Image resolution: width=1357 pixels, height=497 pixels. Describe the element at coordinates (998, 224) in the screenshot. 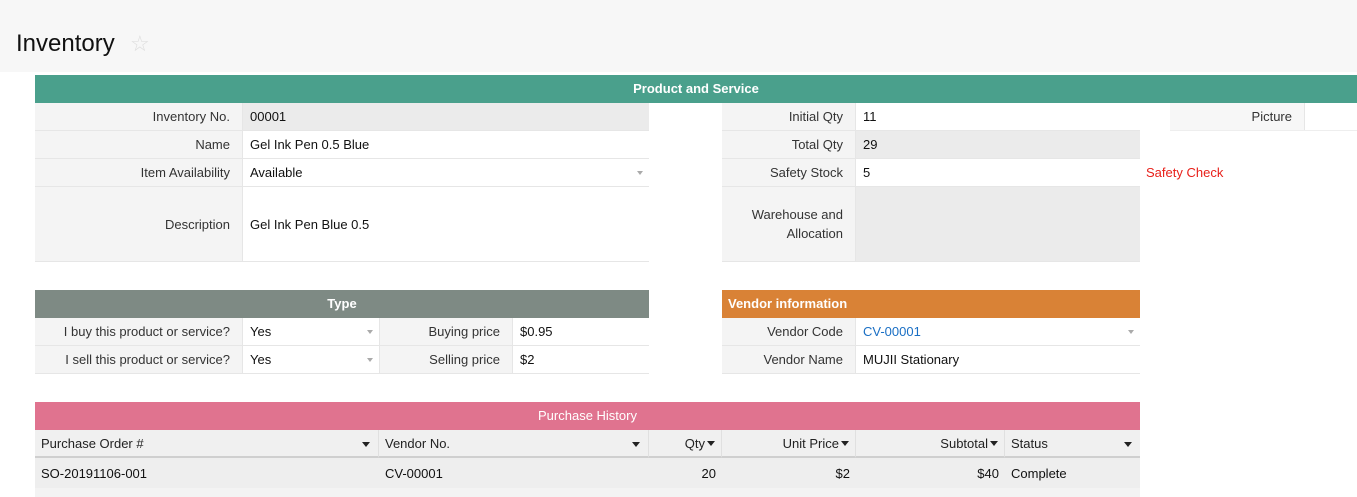

I see `warehouse-value` at that location.